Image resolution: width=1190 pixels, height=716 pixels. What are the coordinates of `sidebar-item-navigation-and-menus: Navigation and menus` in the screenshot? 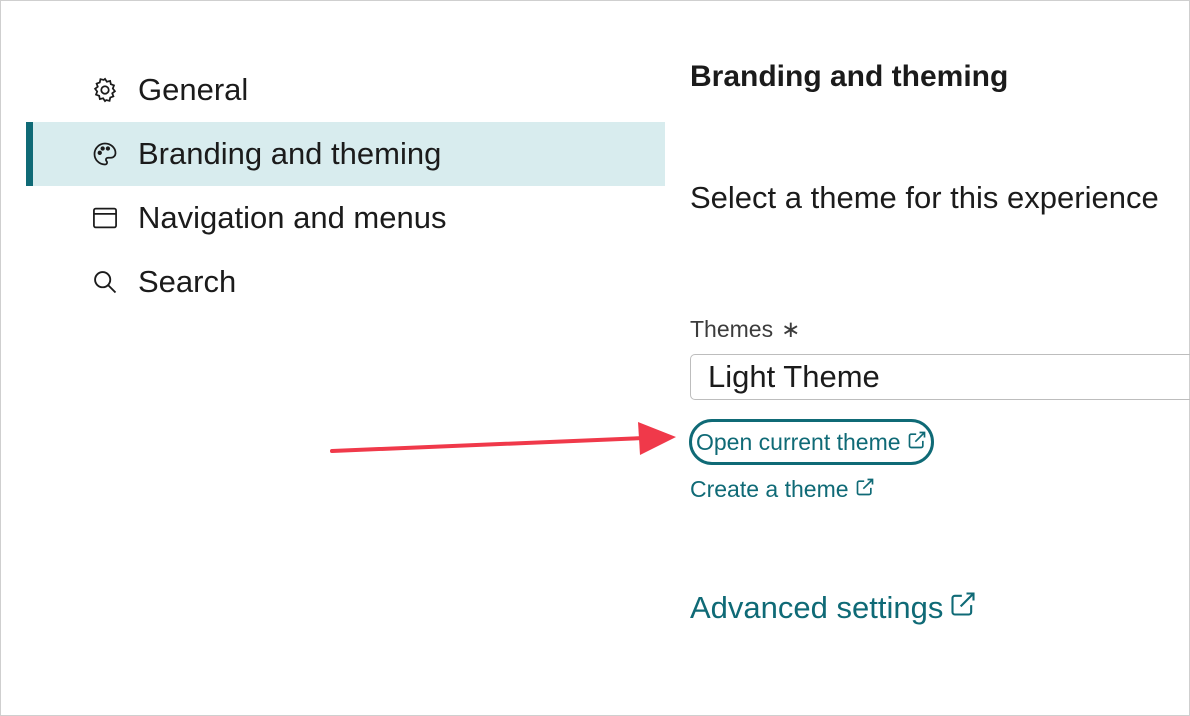 It's located at (345, 218).